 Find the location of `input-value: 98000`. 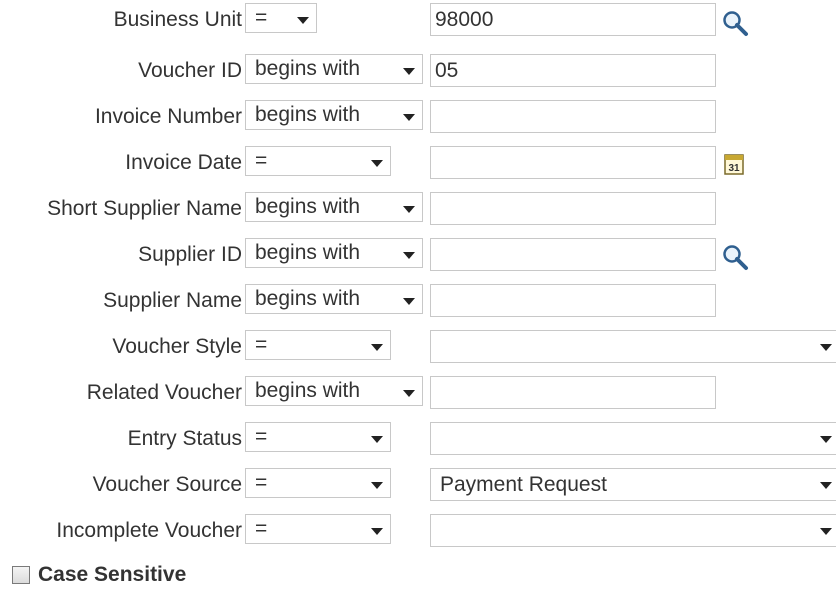

input-value: 98000 is located at coordinates (464, 19).